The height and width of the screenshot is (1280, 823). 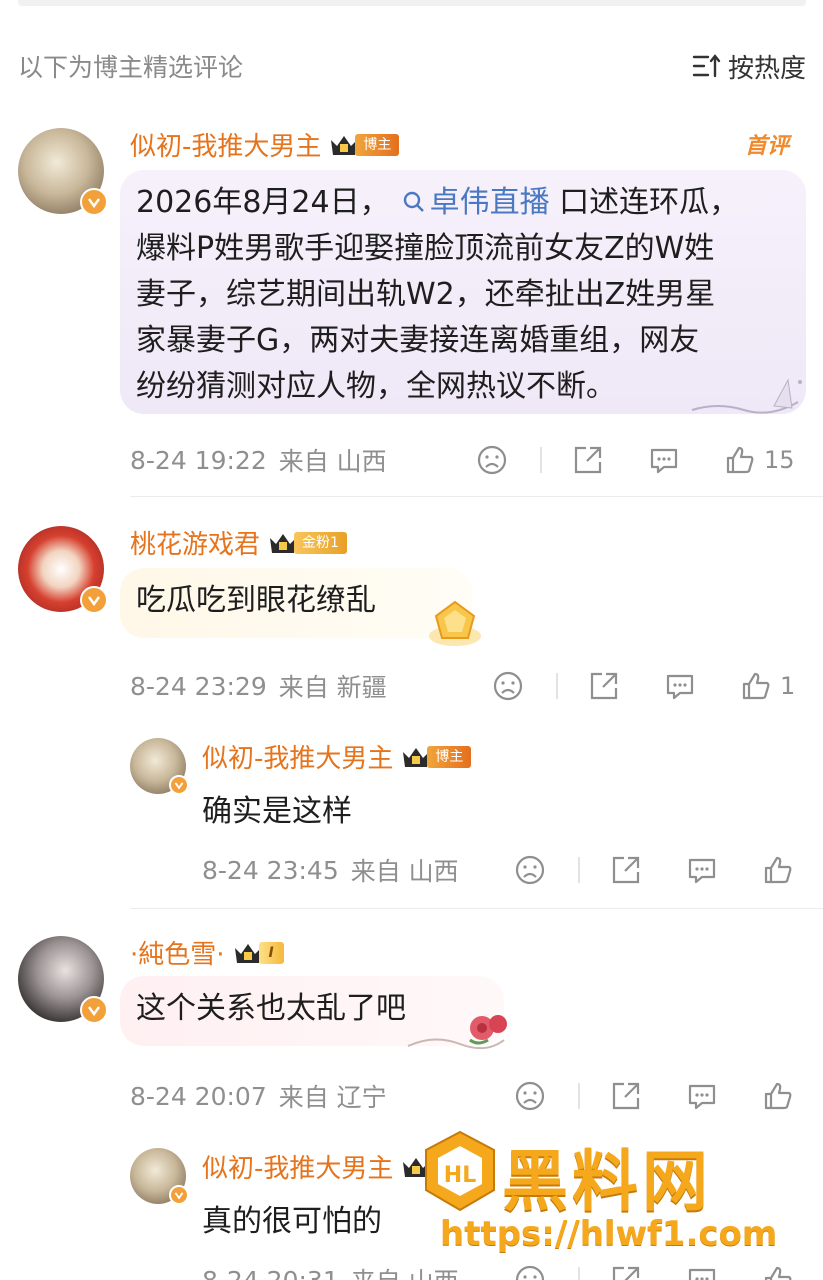 I want to click on fan-badge: 金粉1, so click(x=307, y=543).